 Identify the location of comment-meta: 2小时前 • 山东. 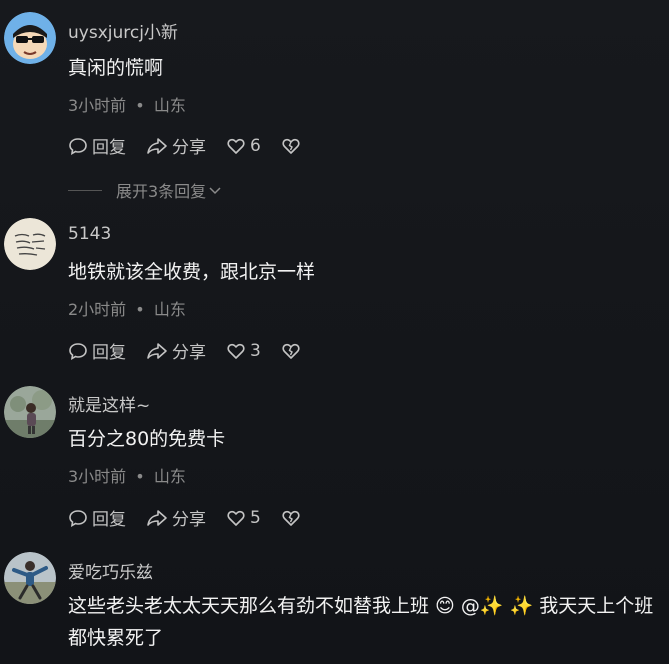
(127, 308).